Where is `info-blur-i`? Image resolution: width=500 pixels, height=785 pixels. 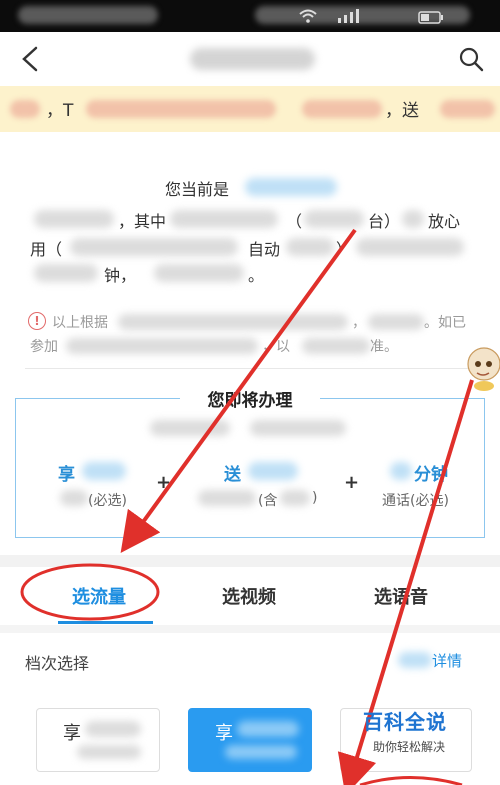 info-blur-i is located at coordinates (199, 273).